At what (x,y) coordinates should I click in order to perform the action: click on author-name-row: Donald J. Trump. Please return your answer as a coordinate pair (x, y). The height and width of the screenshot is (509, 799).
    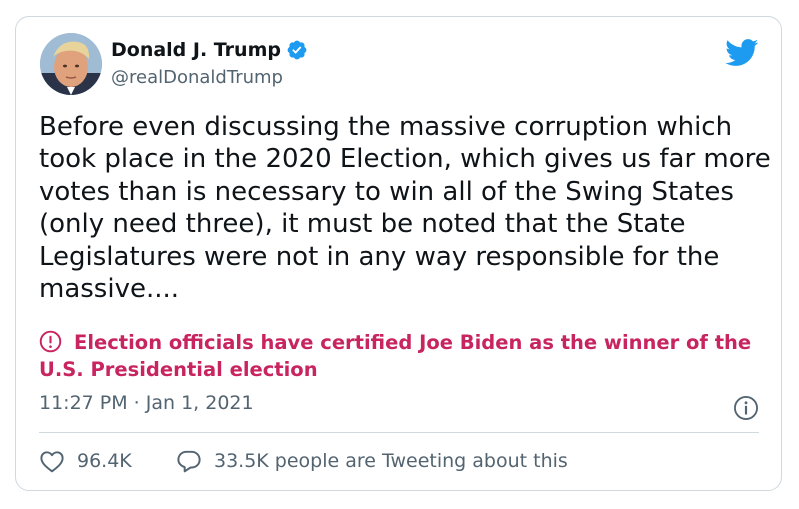
    Looking at the image, I should click on (209, 50).